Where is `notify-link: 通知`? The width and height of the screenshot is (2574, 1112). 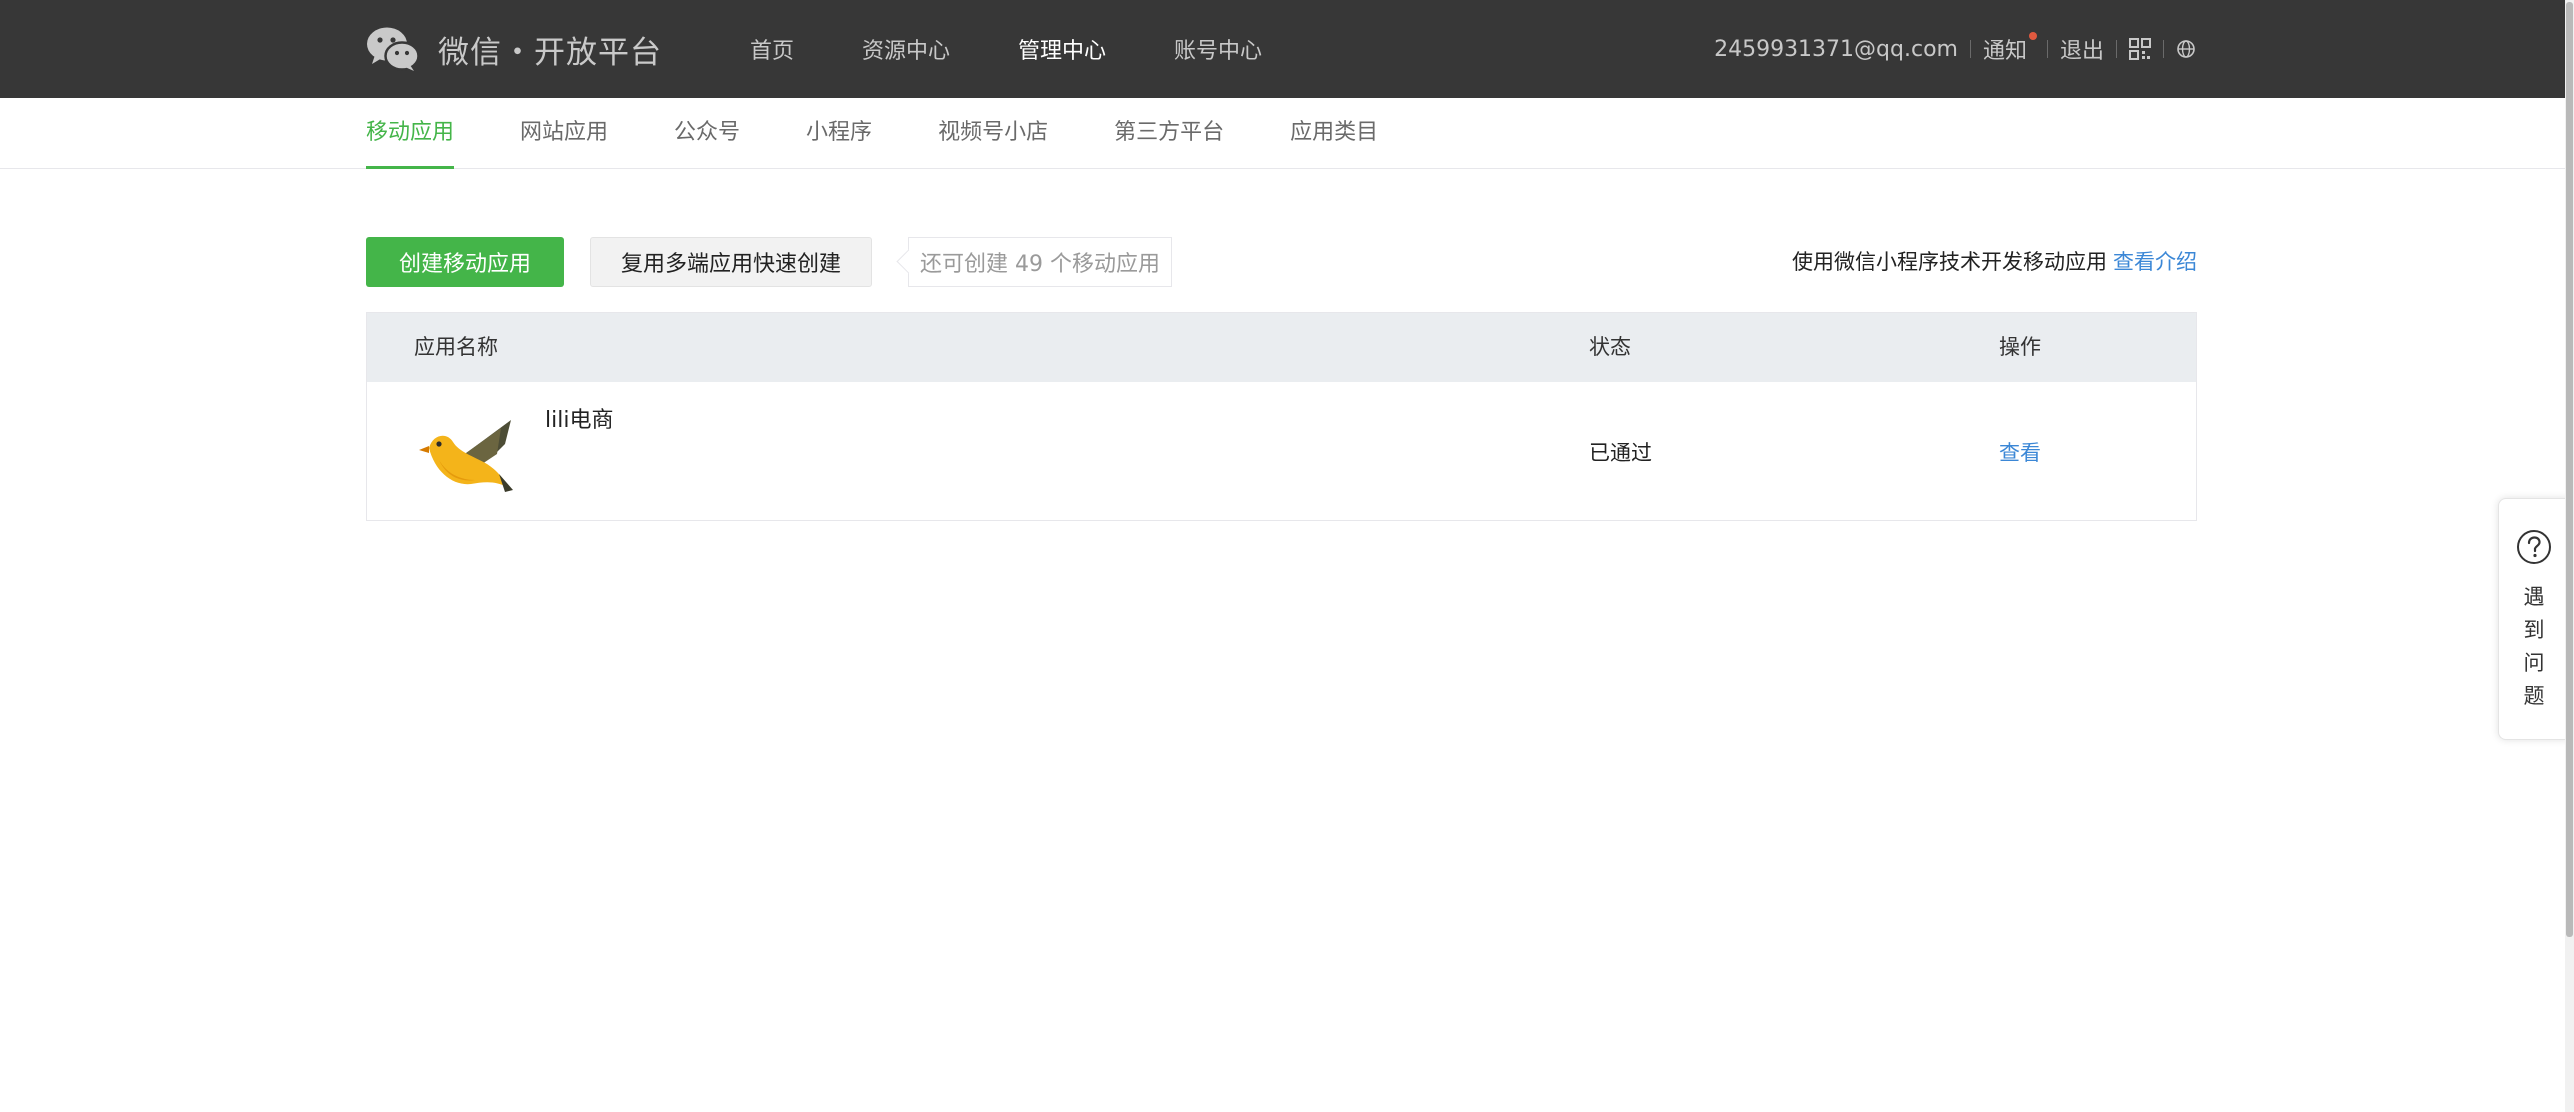 notify-link: 通知 is located at coordinates (2009, 48).